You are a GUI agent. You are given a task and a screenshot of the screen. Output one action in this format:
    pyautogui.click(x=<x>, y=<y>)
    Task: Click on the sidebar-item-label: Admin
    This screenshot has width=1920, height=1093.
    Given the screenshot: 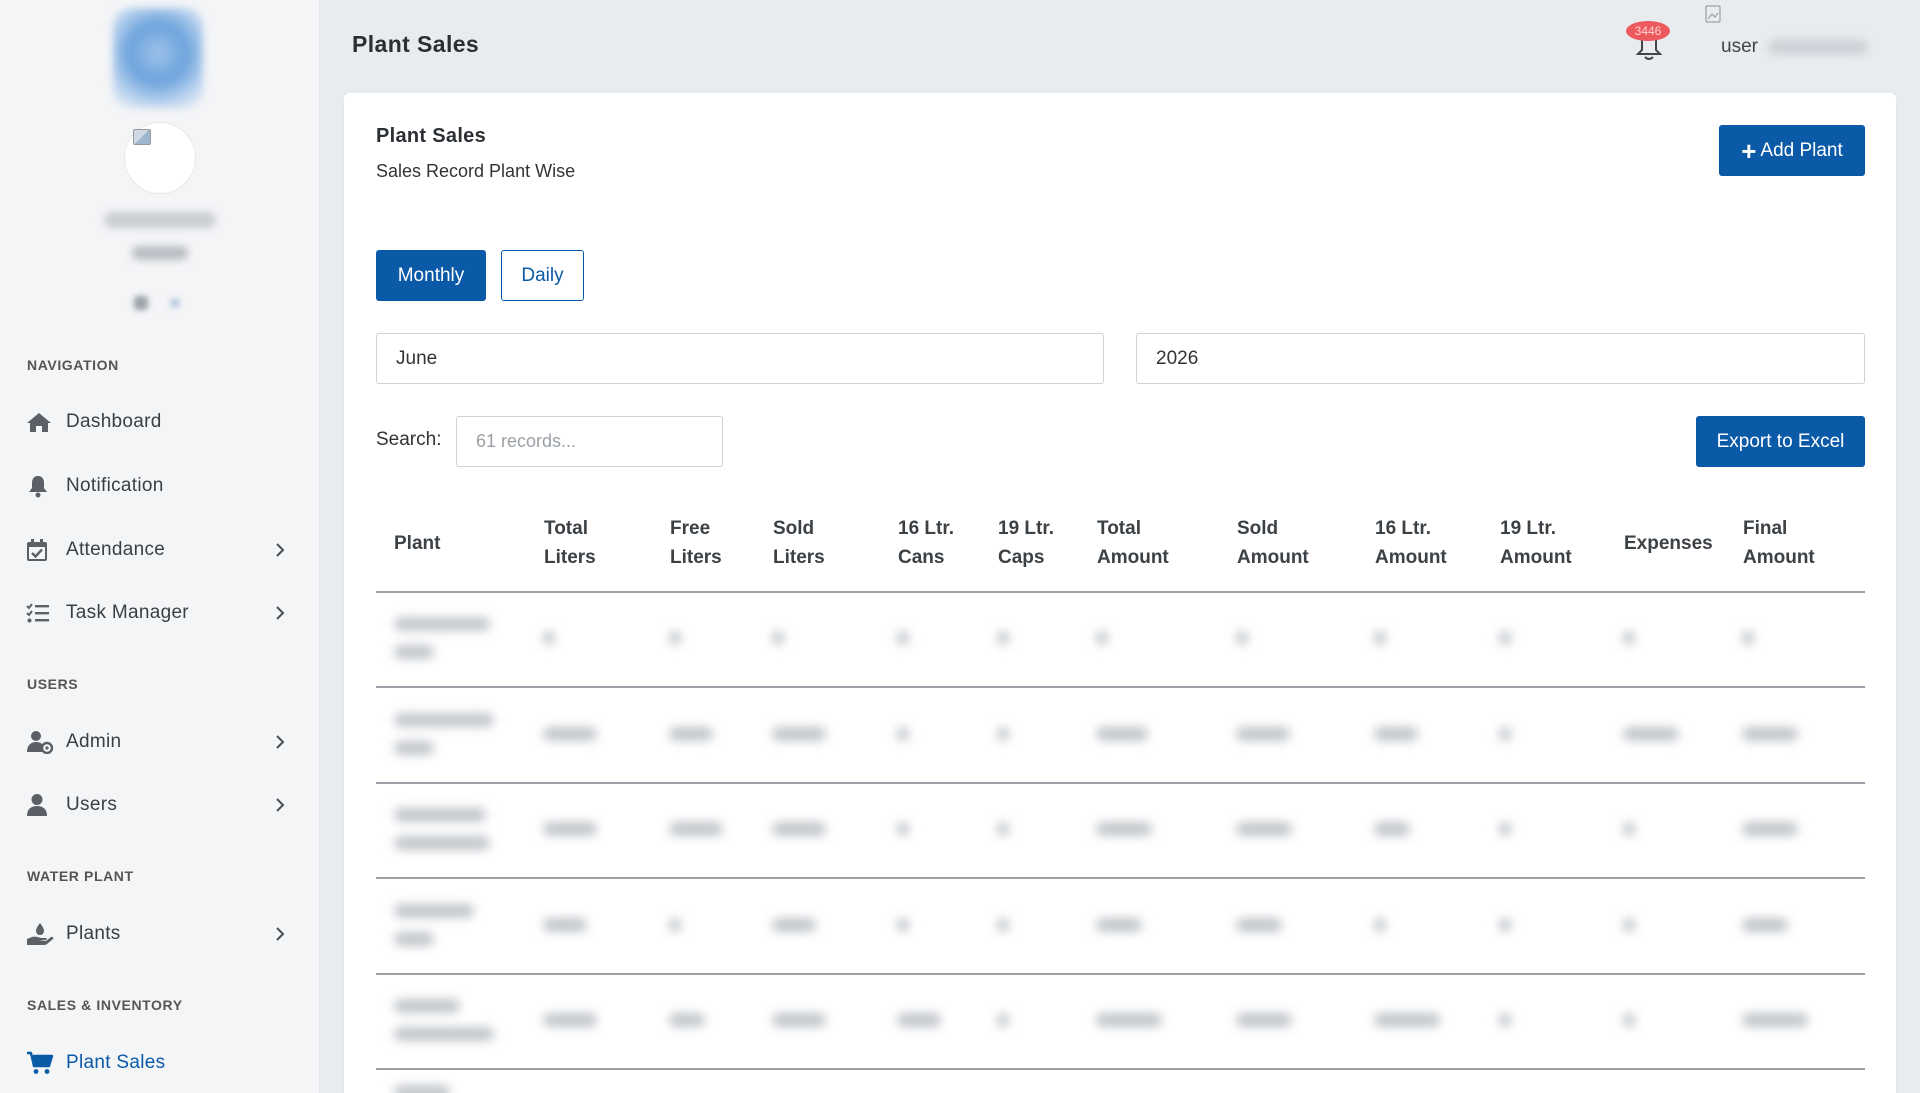 What is the action you would take?
    pyautogui.click(x=94, y=741)
    